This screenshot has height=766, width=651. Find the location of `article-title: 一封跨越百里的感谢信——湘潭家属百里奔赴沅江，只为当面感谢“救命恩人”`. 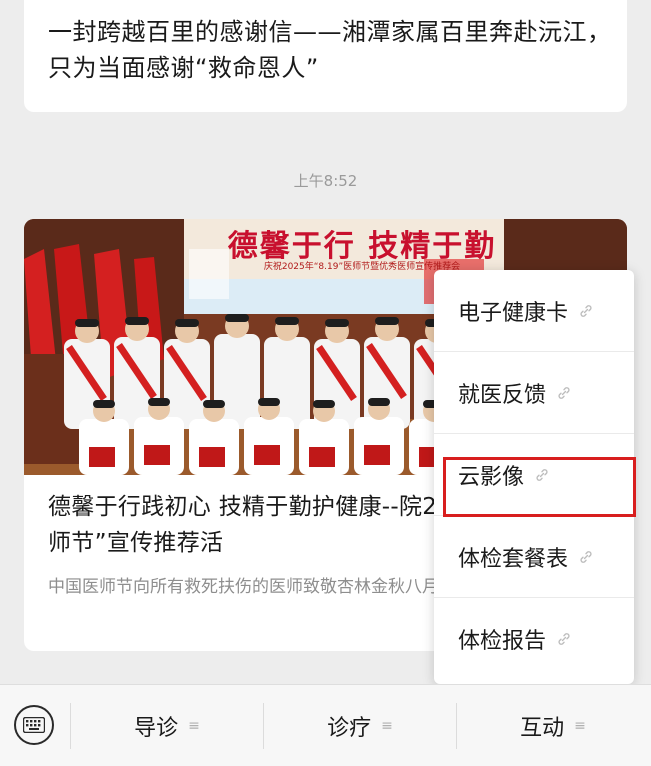

article-title: 一封跨越百里的感谢信——湘潭家属百里奔赴沅江，只为当面感谢“救命恩人” is located at coordinates (330, 50).